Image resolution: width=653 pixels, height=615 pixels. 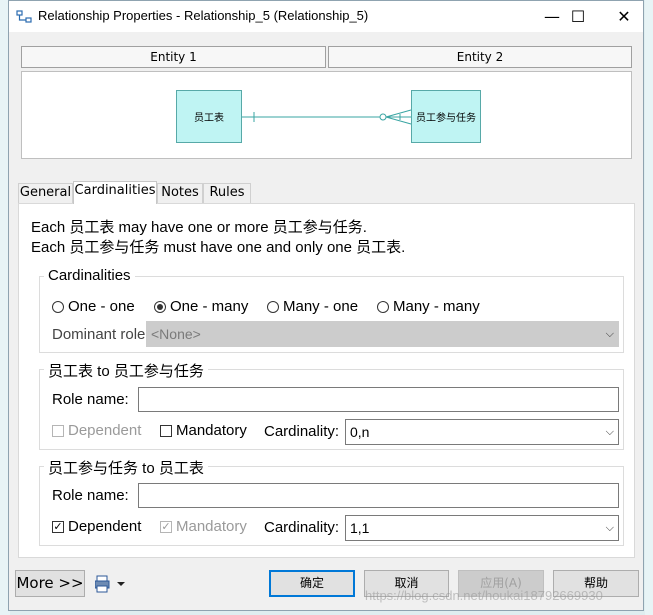 I want to click on close-button: ✕, so click(x=624, y=16).